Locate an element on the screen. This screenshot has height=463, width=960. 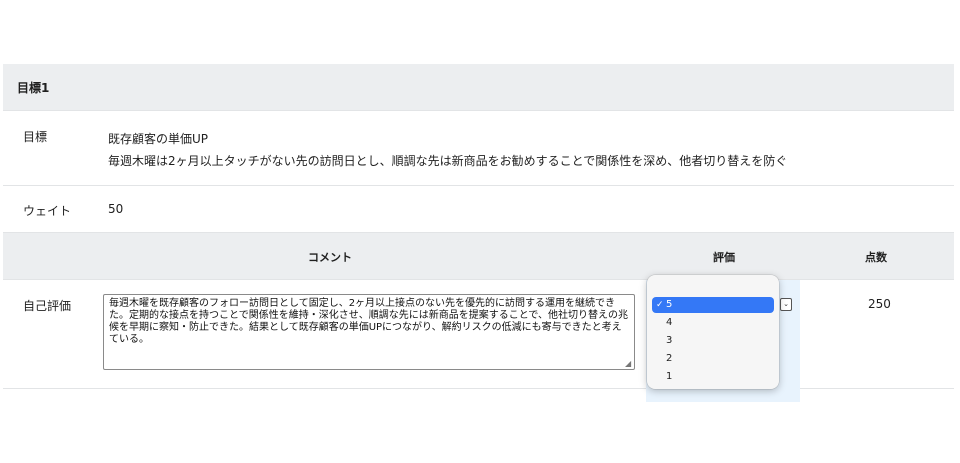
column-header-comment: コメント is located at coordinates (330, 257).